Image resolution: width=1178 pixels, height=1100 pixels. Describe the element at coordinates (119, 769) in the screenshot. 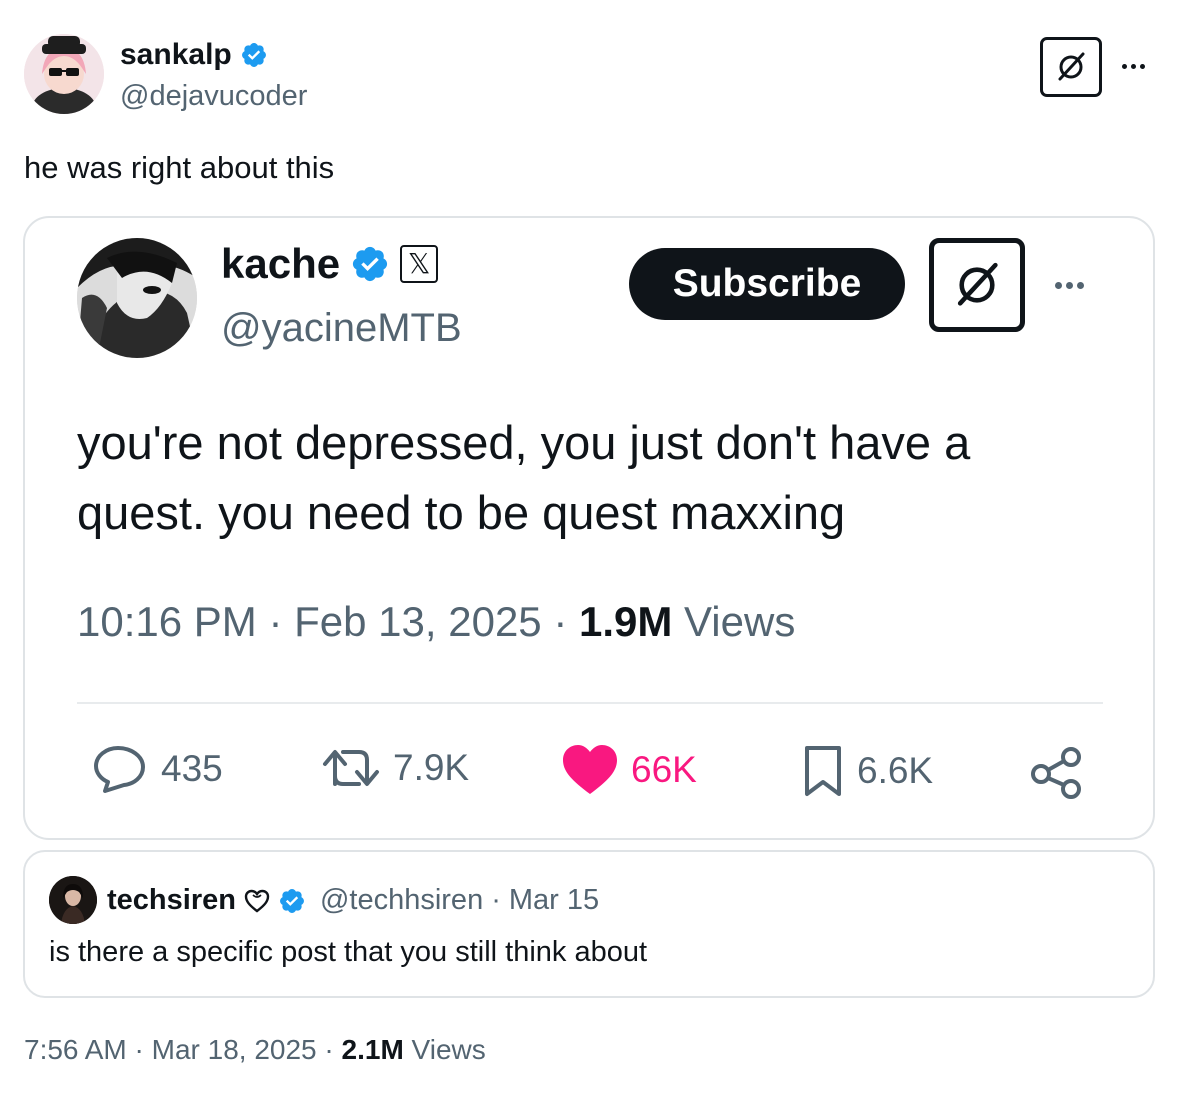

I see `reply-icon` at that location.